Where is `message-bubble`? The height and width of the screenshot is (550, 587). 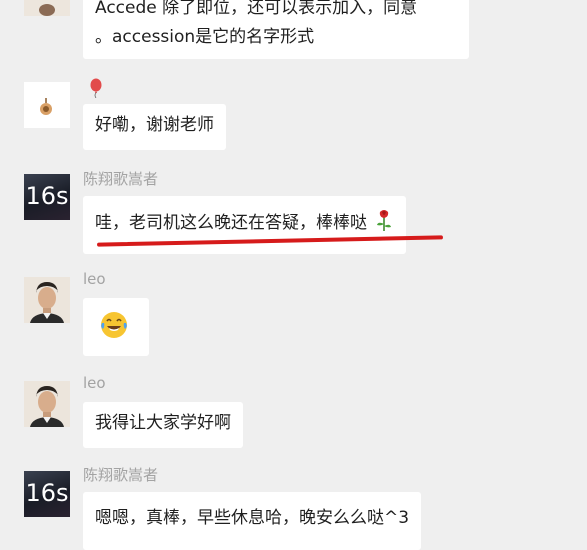 message-bubble is located at coordinates (116, 327).